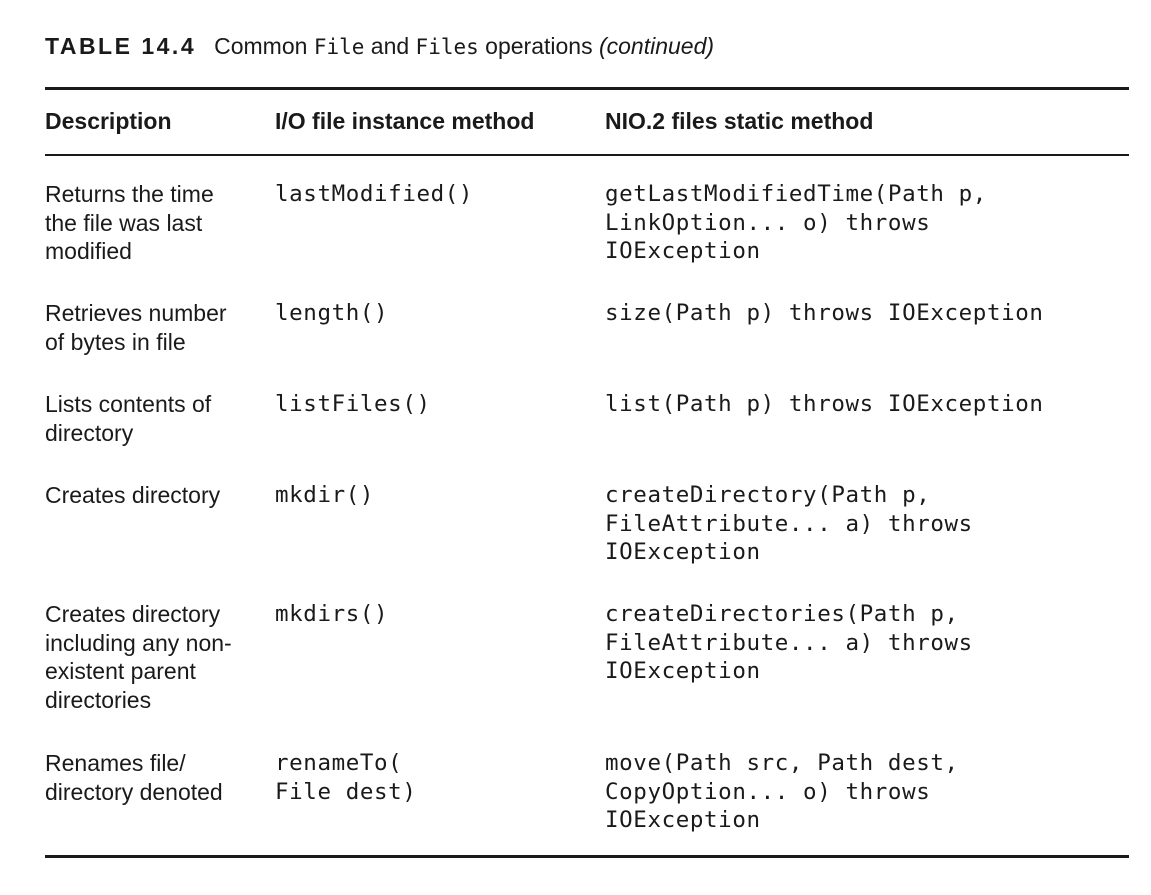 This screenshot has height=895, width=1151. I want to click on cell-io-method-line: length(), so click(332, 313).